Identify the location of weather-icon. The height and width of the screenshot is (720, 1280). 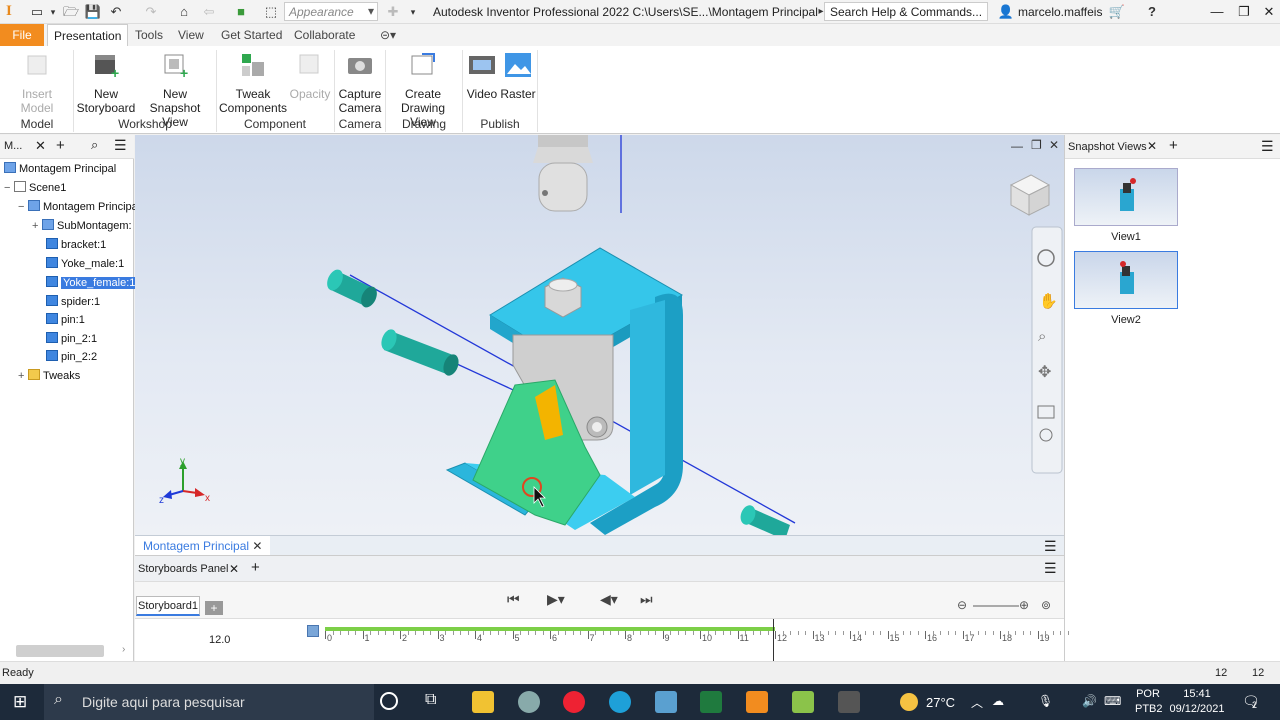
(909, 702).